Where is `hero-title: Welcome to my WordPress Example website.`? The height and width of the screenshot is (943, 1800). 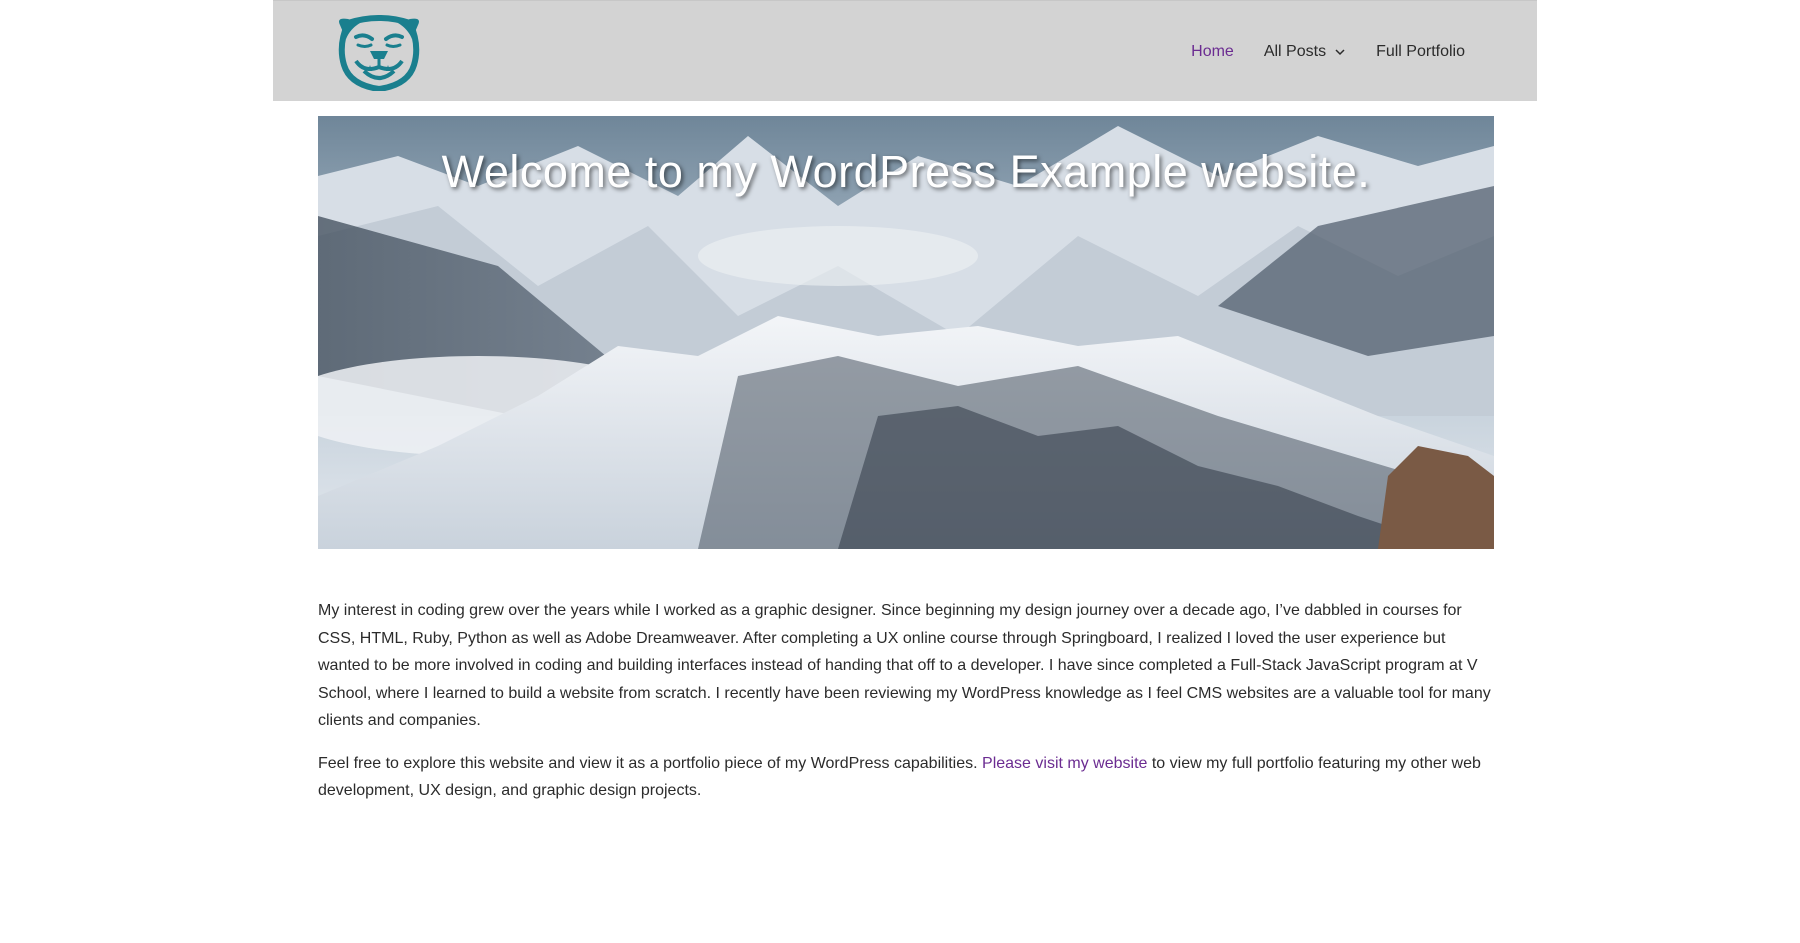 hero-title: Welcome to my WordPress Example website. is located at coordinates (906, 171).